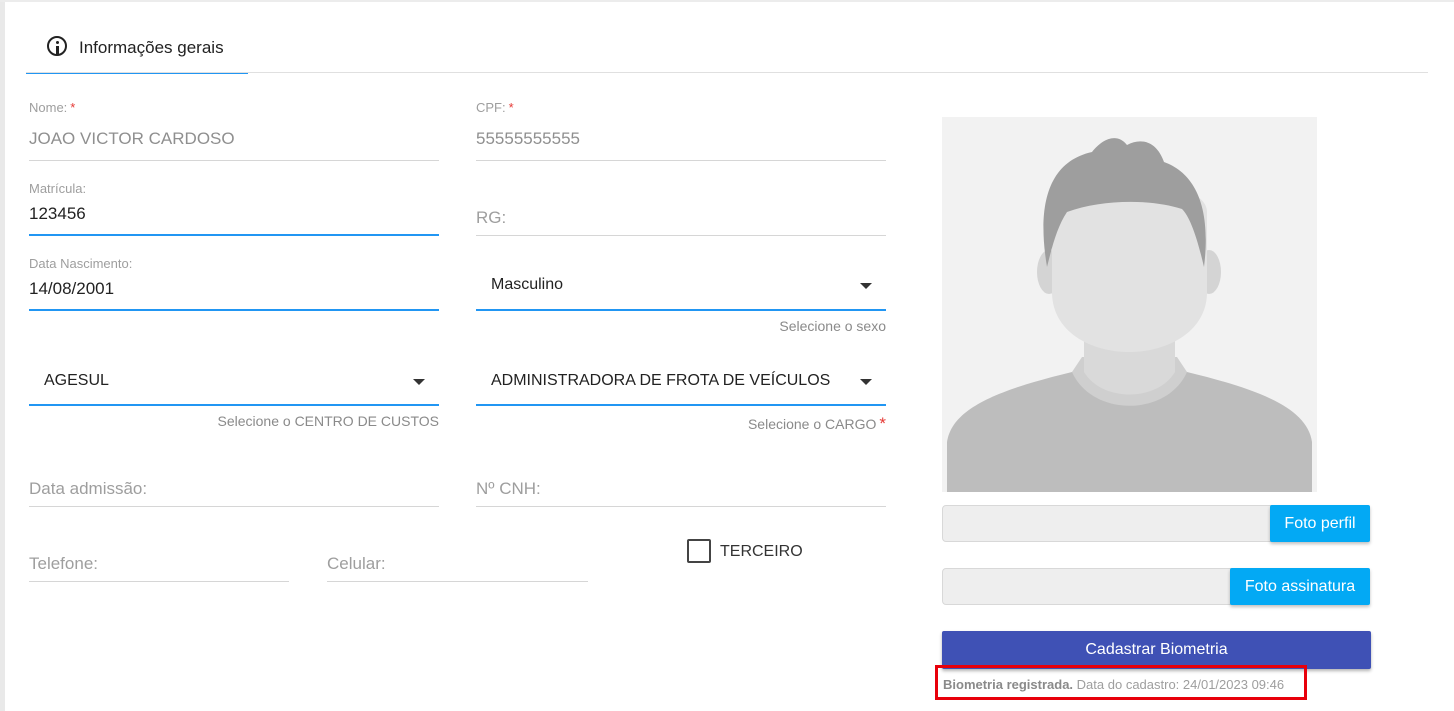  I want to click on cargo-hint: Selecione o CARGO *, so click(816, 423).